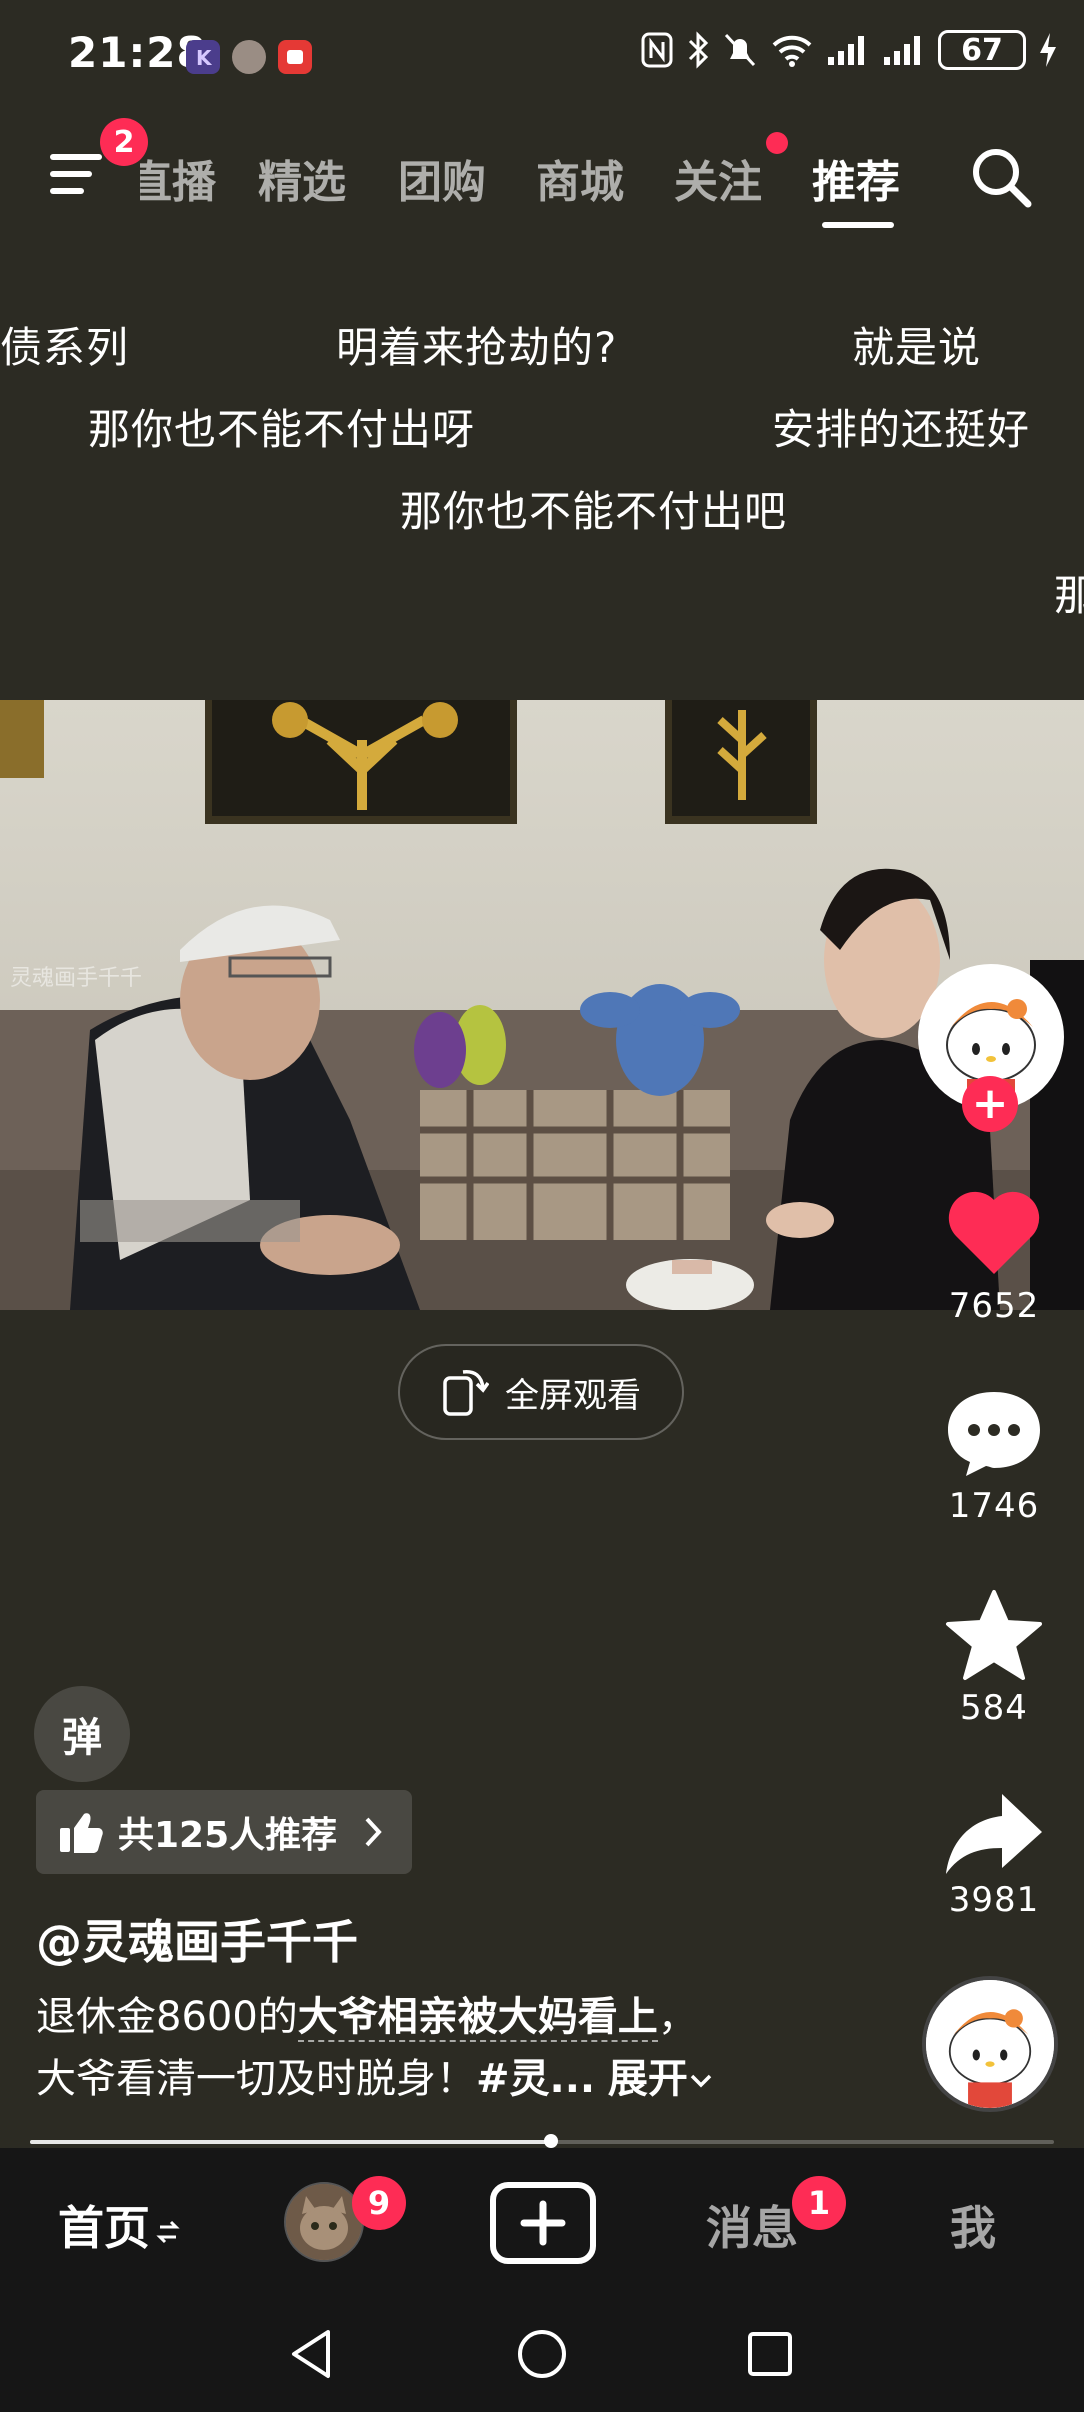  What do you see at coordinates (312, 2354) in the screenshot?
I see `back-icon` at bounding box center [312, 2354].